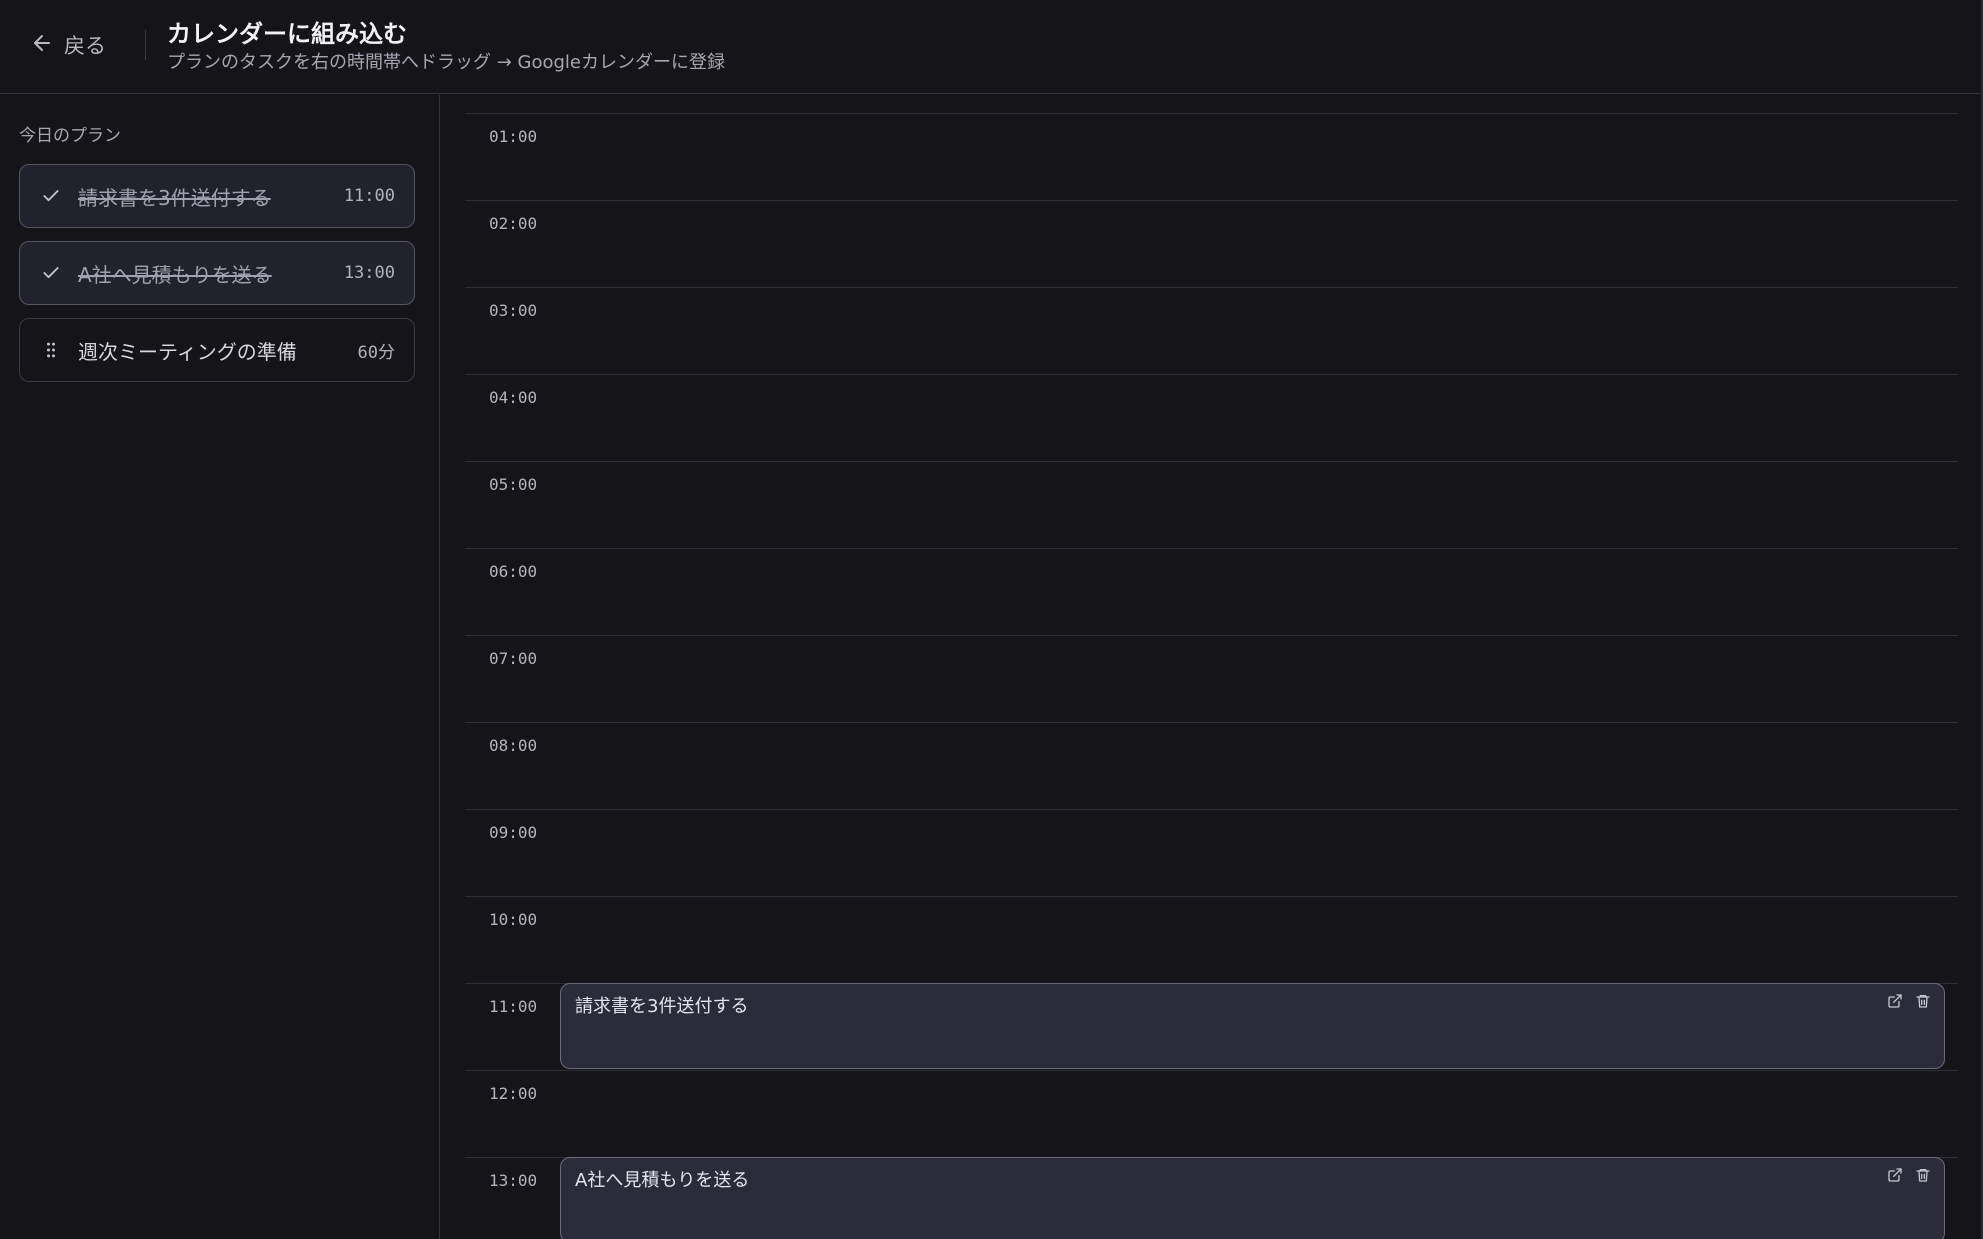 The height and width of the screenshot is (1239, 1983). What do you see at coordinates (513, 310) in the screenshot?
I see `hour-label: 03:00` at bounding box center [513, 310].